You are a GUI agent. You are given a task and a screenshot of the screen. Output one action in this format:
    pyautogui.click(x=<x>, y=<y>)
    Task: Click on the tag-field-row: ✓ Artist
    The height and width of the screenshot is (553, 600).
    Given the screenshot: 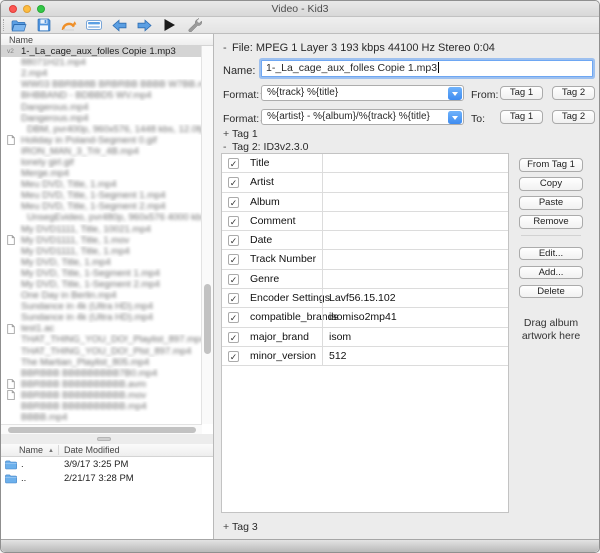 What is the action you would take?
    pyautogui.click(x=365, y=183)
    